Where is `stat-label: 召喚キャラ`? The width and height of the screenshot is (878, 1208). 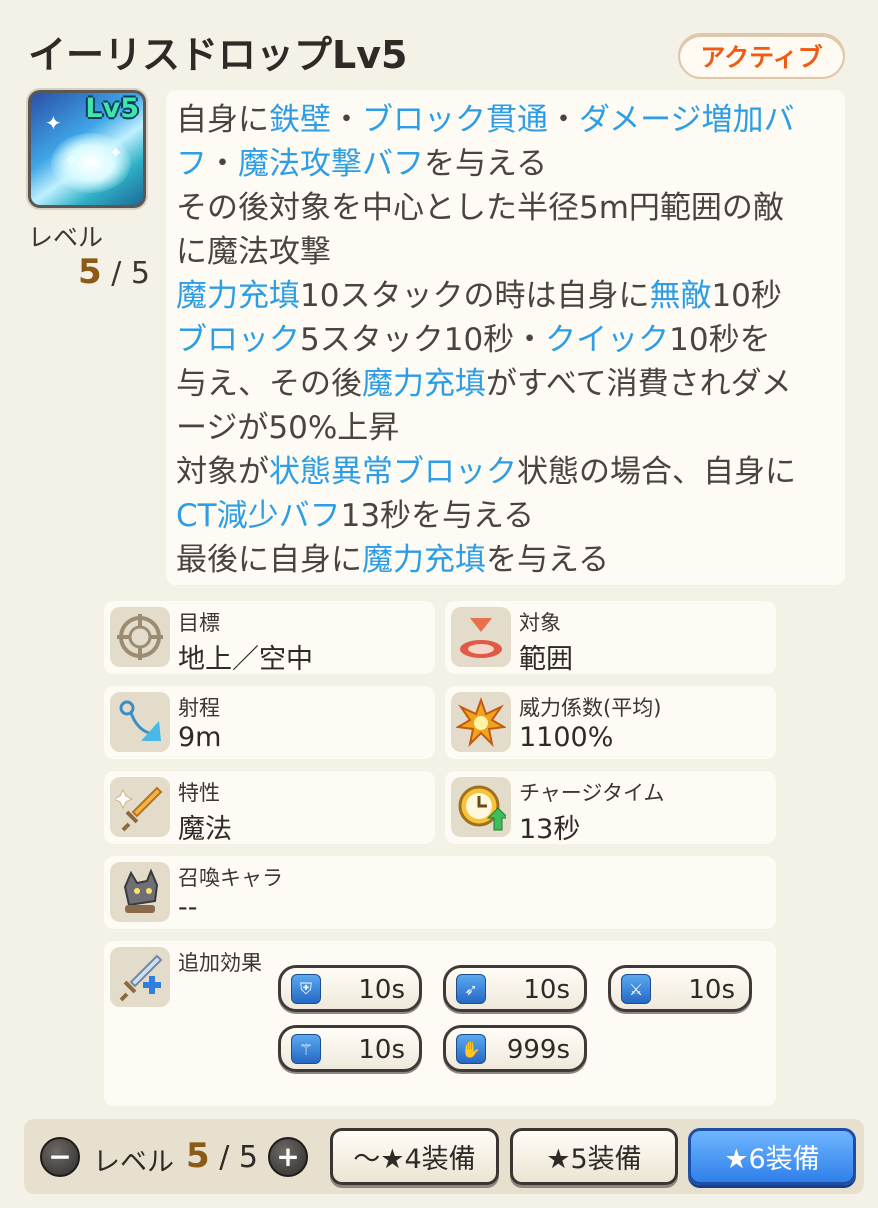 stat-label: 召喚キャラ is located at coordinates (230, 878).